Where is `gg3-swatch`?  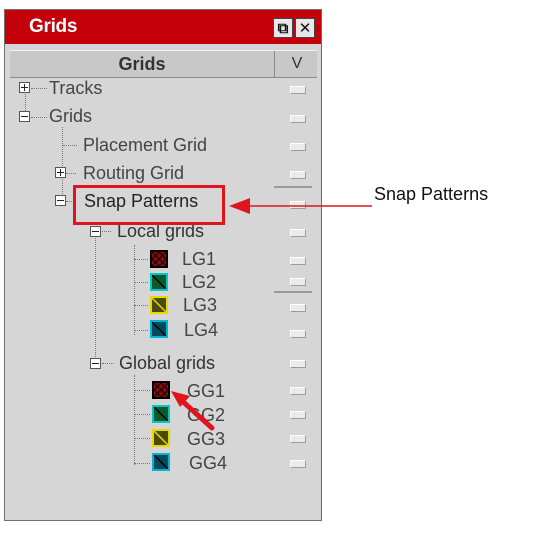 gg3-swatch is located at coordinates (161, 438).